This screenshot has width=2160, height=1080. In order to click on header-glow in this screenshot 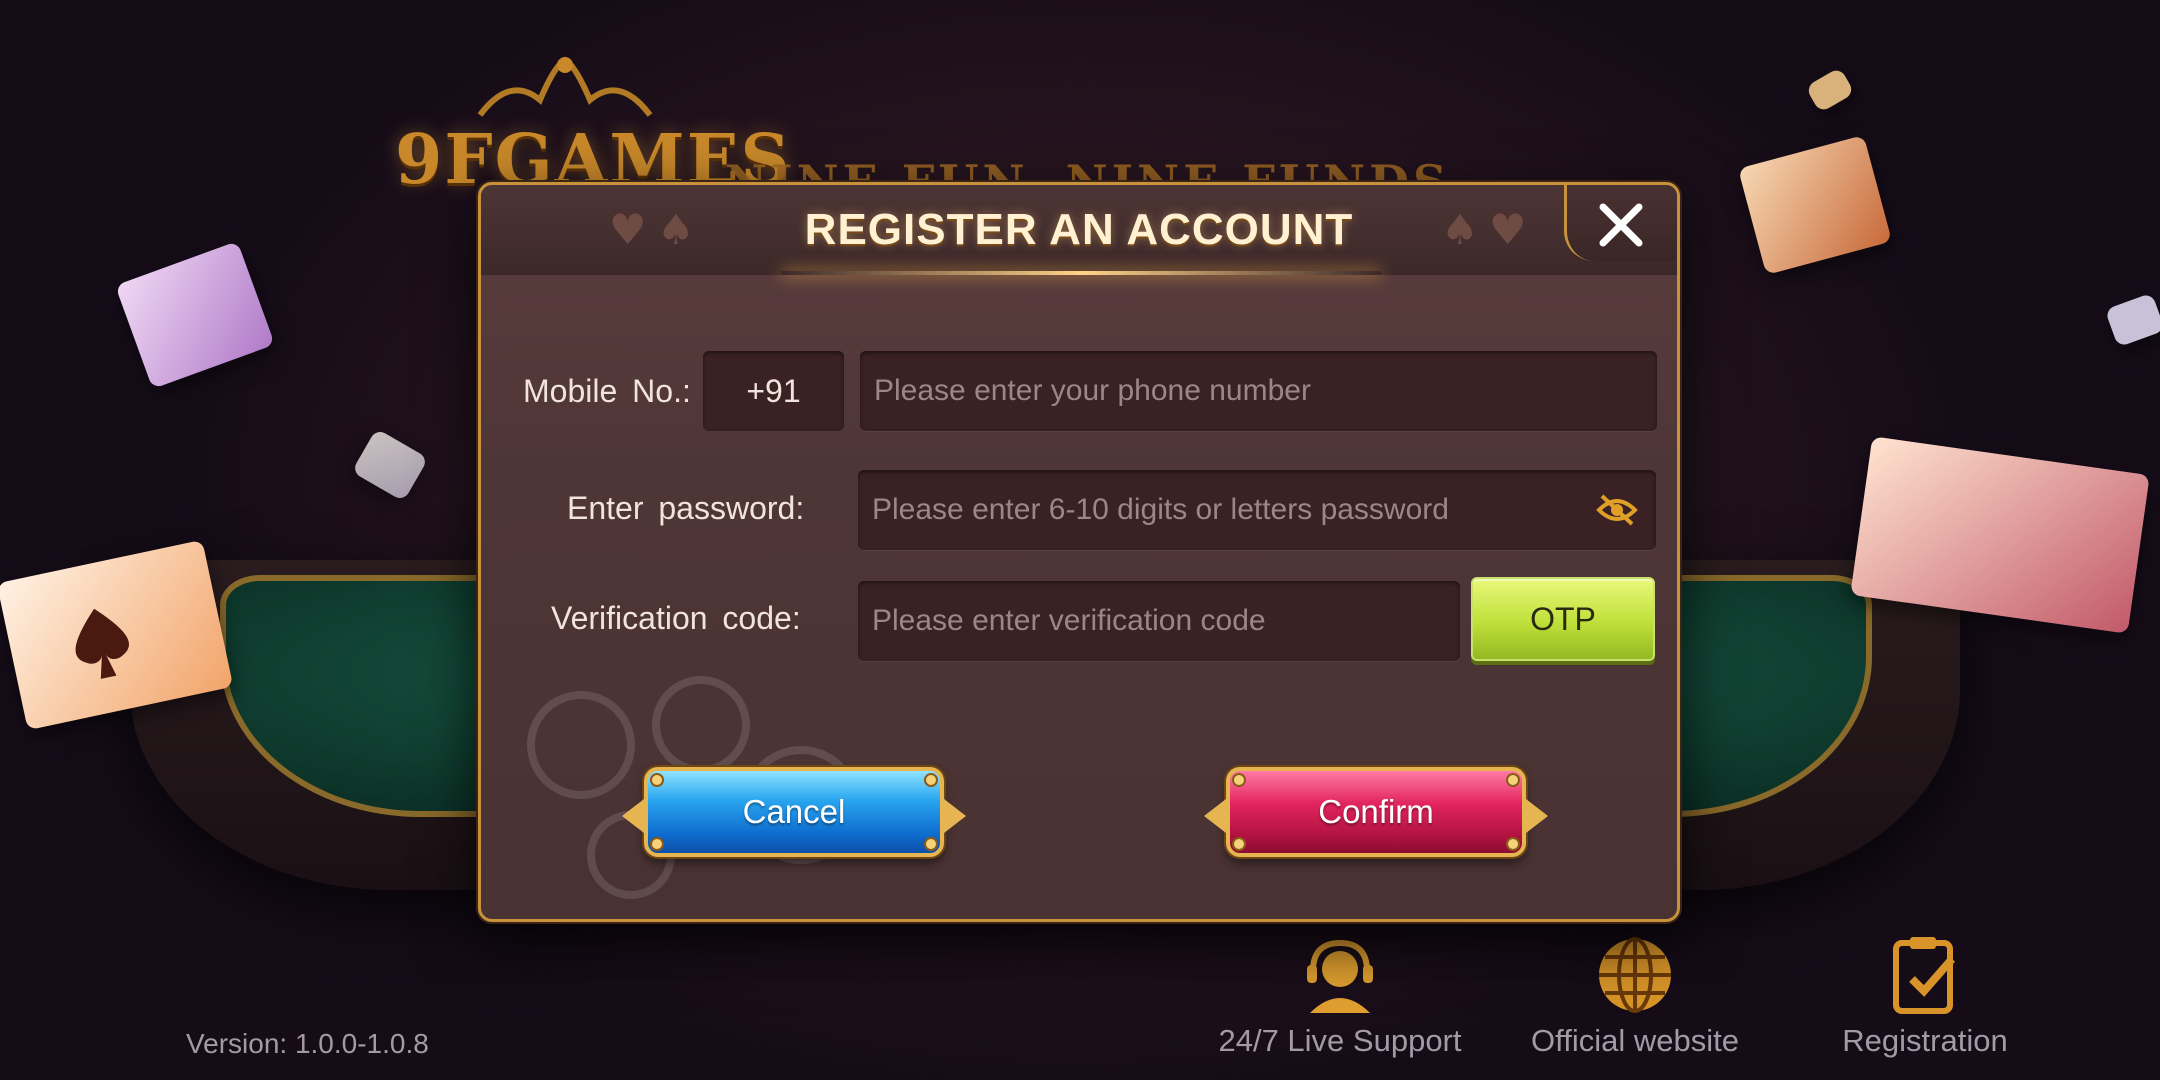, I will do `click(1081, 273)`.